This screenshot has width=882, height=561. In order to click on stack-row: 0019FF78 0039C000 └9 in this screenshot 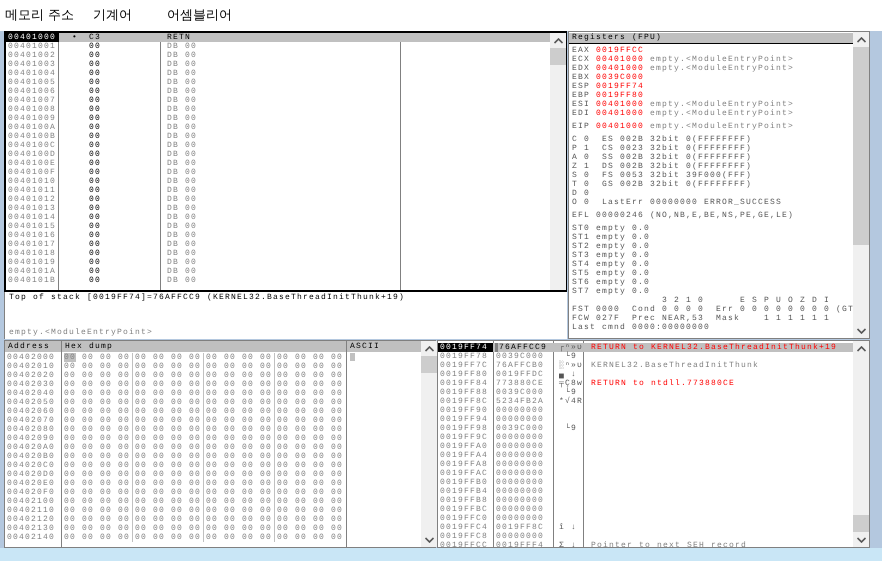, I will do `click(645, 356)`.